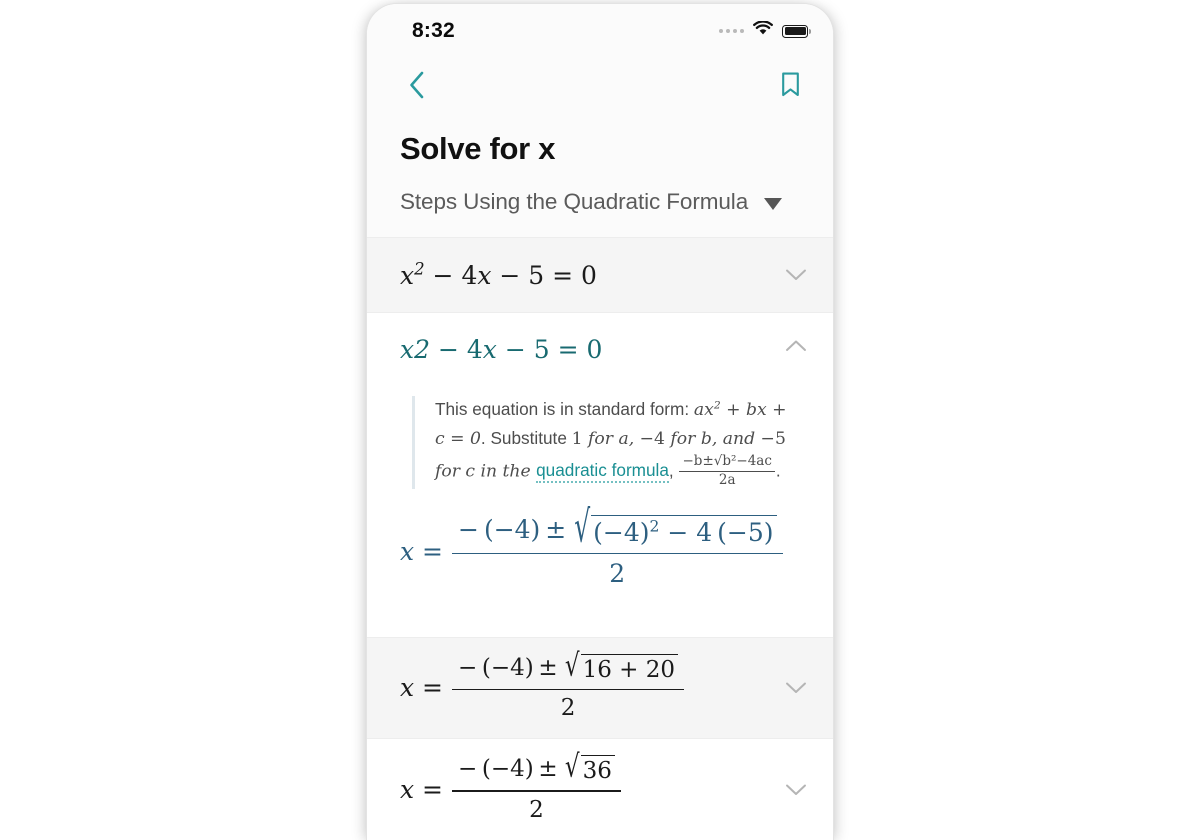 The width and height of the screenshot is (1200, 840). What do you see at coordinates (611, 439) in the screenshot?
I see `for-a-text: for a,` at bounding box center [611, 439].